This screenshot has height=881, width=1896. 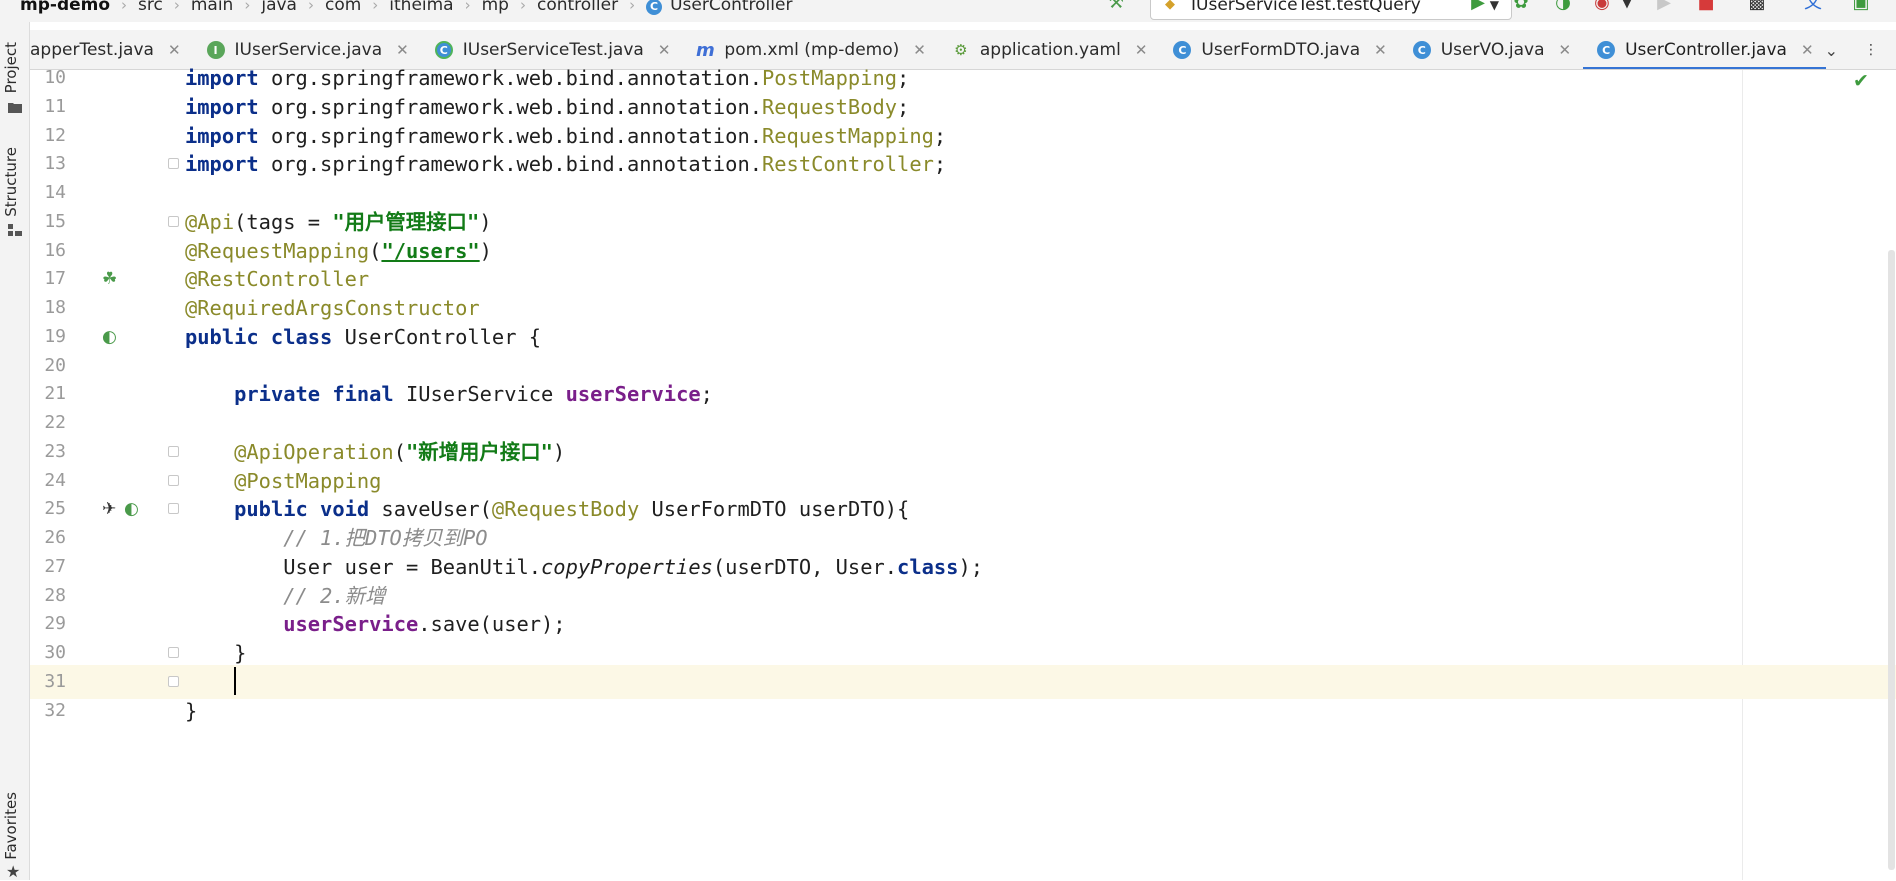 What do you see at coordinates (332, 308) in the screenshot?
I see `code-token: @RequiredArgsConstructor` at bounding box center [332, 308].